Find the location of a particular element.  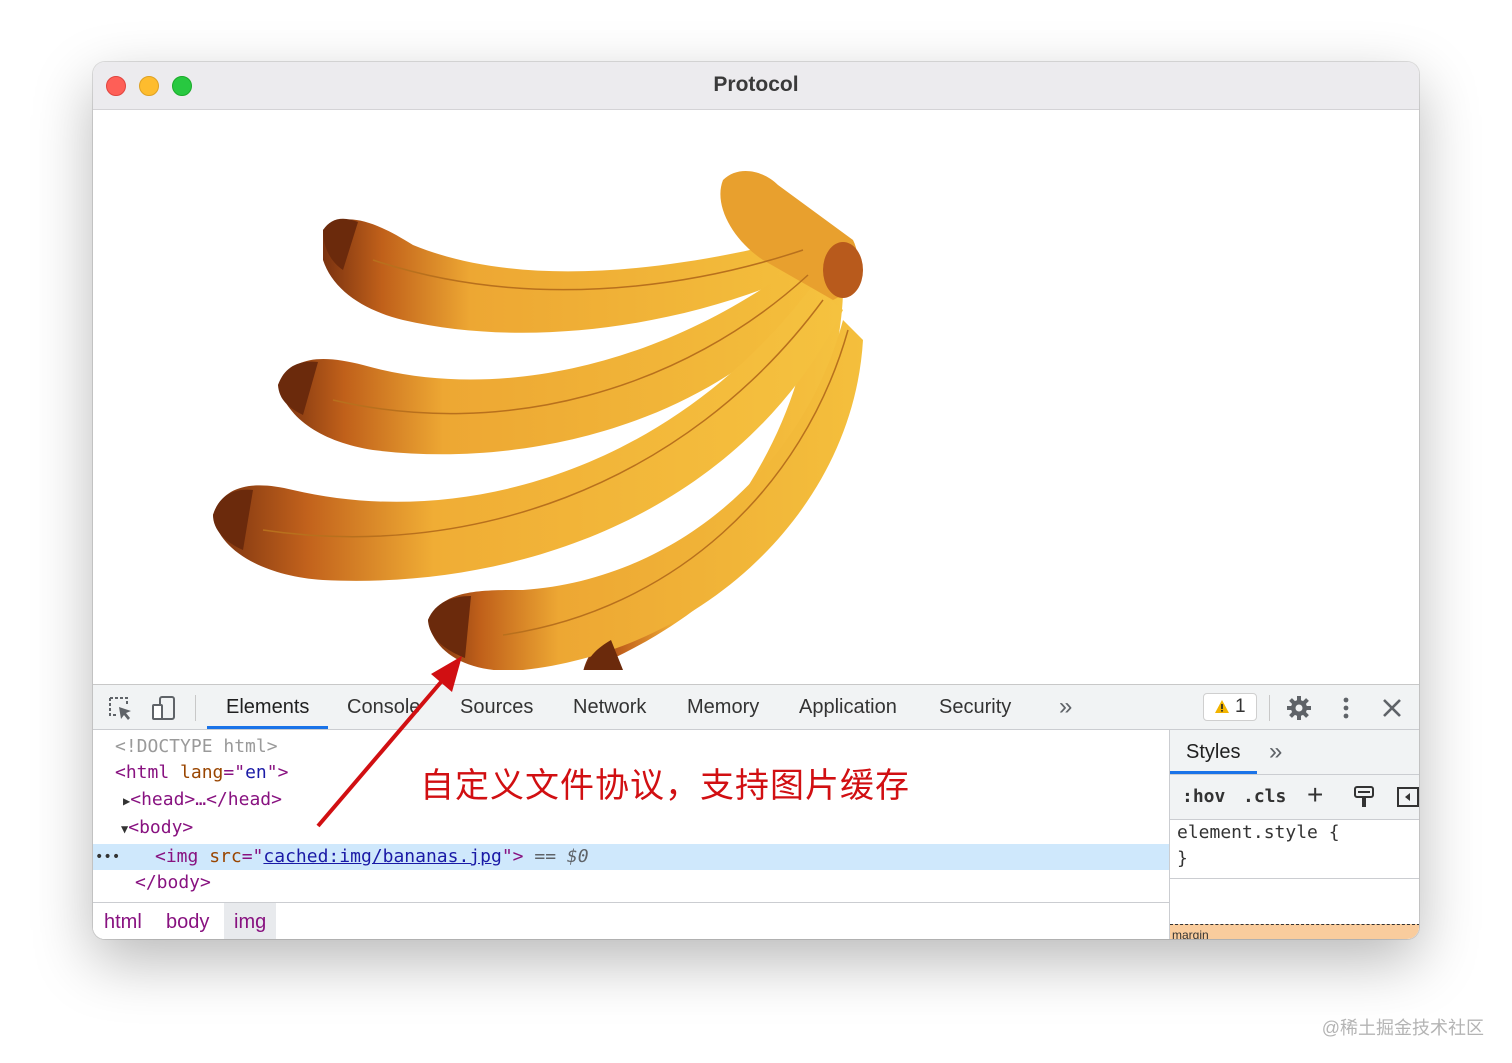

device-toolbar-icon is located at coordinates (164, 708).